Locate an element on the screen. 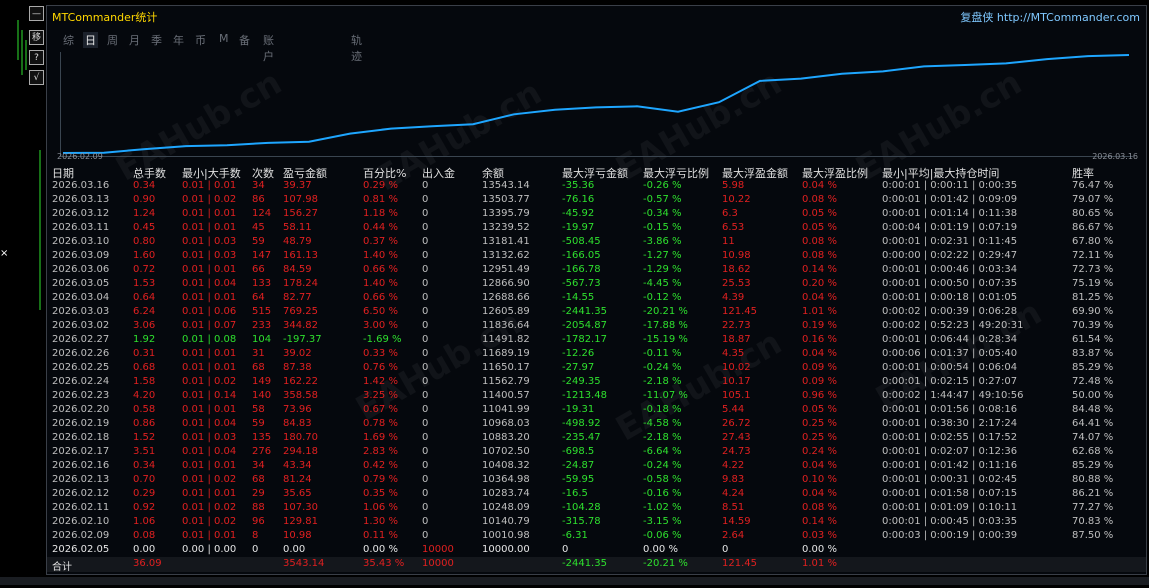 The height and width of the screenshot is (588, 1149). cell-win-rate: 79.07 % is located at coordinates (1093, 199).